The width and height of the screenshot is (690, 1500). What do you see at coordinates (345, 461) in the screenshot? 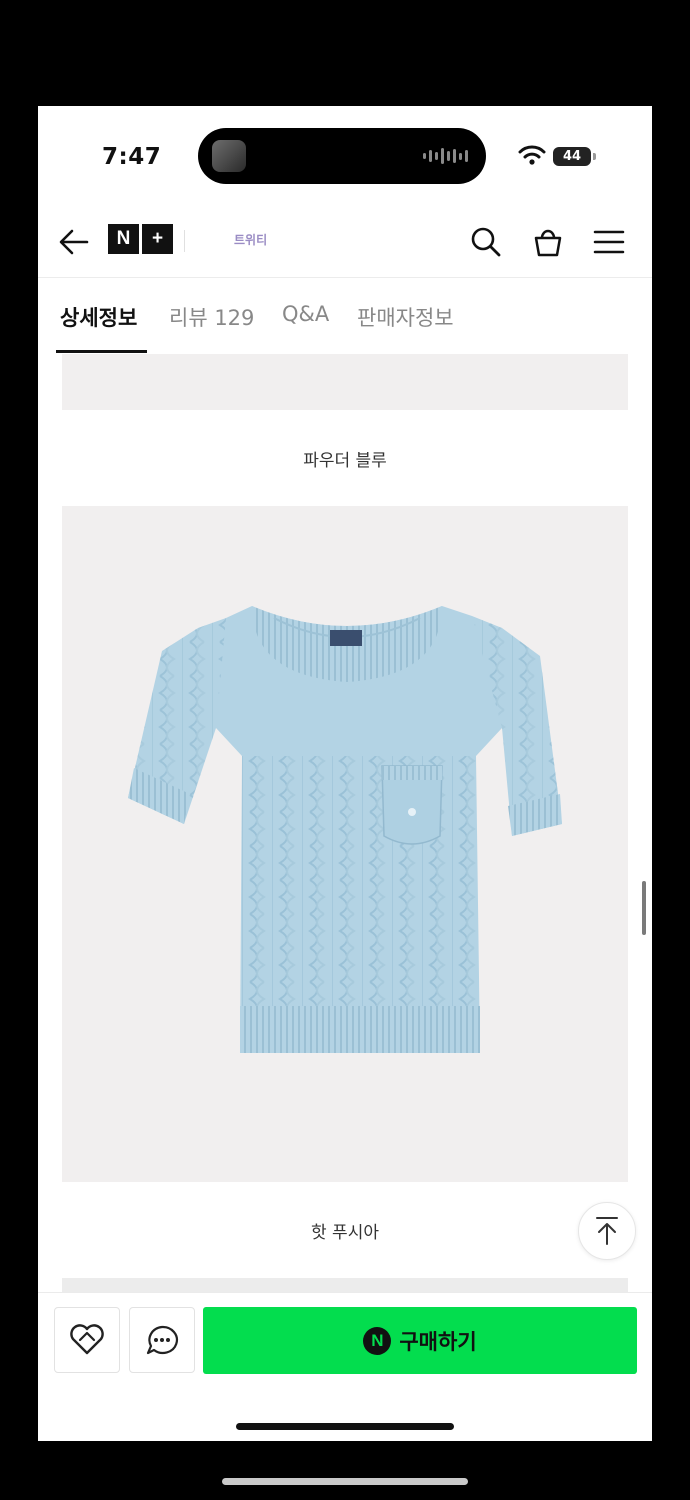
I see `color-caption-powder-blue: 파우더 블루` at bounding box center [345, 461].